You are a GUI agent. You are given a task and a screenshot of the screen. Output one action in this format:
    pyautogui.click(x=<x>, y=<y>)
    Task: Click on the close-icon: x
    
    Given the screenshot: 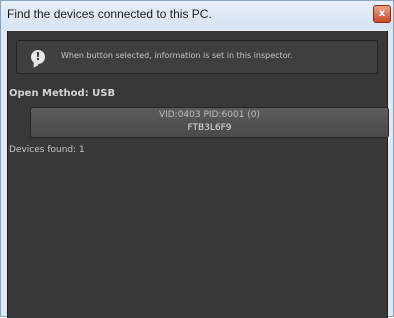 What is the action you would take?
    pyautogui.click(x=382, y=13)
    